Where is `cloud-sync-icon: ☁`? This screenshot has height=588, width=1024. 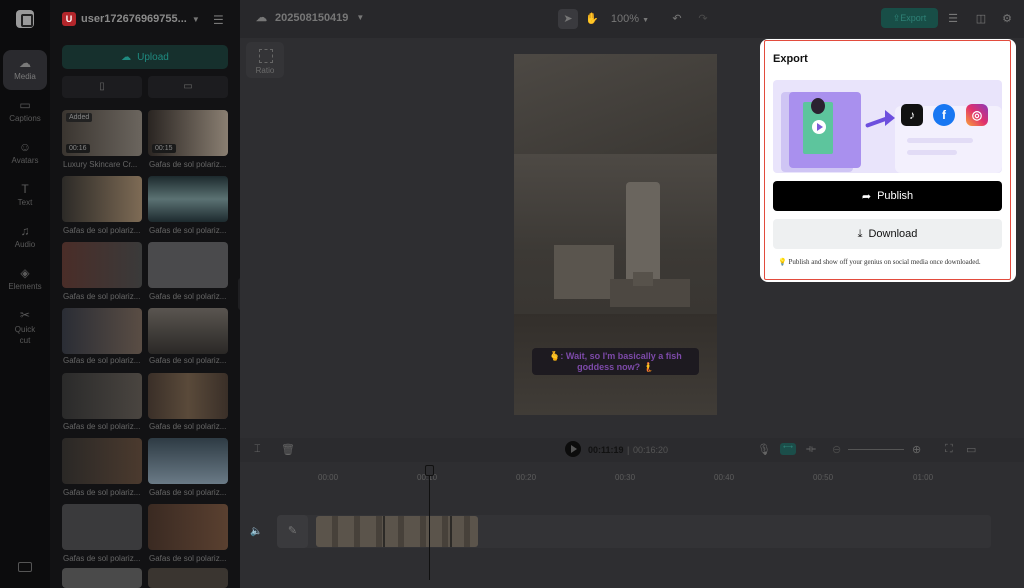 cloud-sync-icon: ☁ is located at coordinates (261, 18).